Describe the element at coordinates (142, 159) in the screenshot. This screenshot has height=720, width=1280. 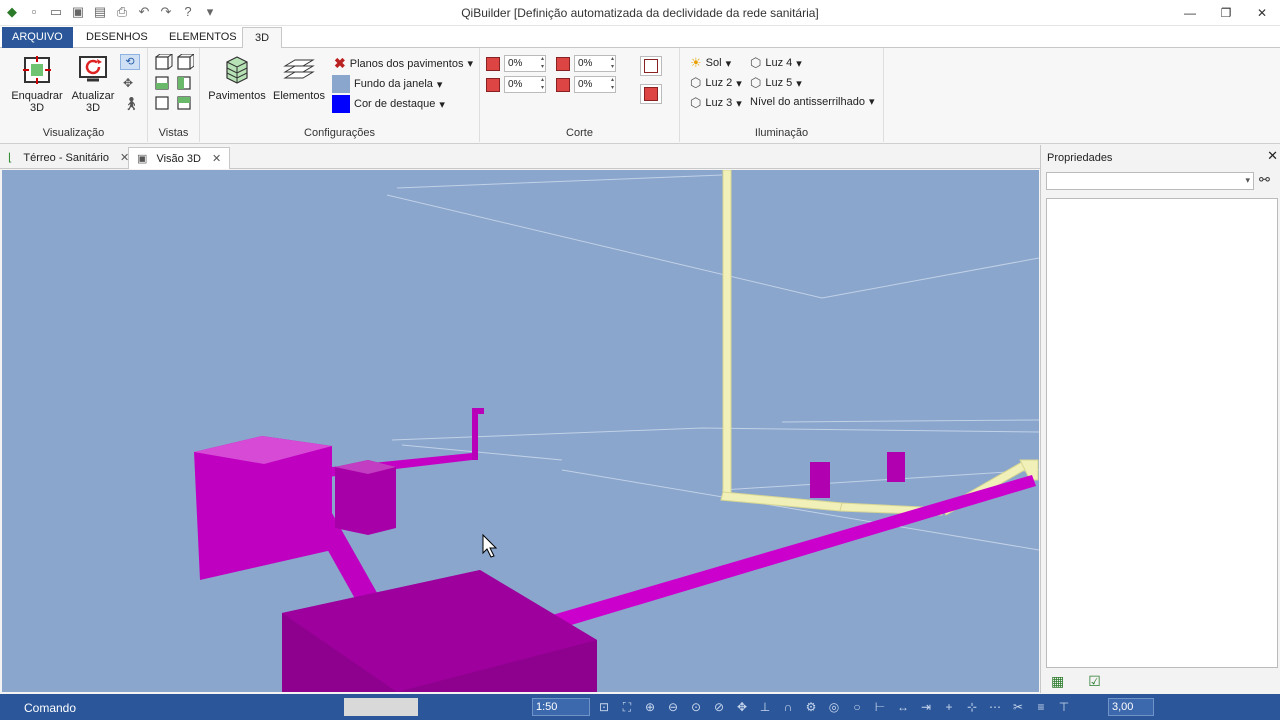
I see `cube-view-icon: ▣` at that location.